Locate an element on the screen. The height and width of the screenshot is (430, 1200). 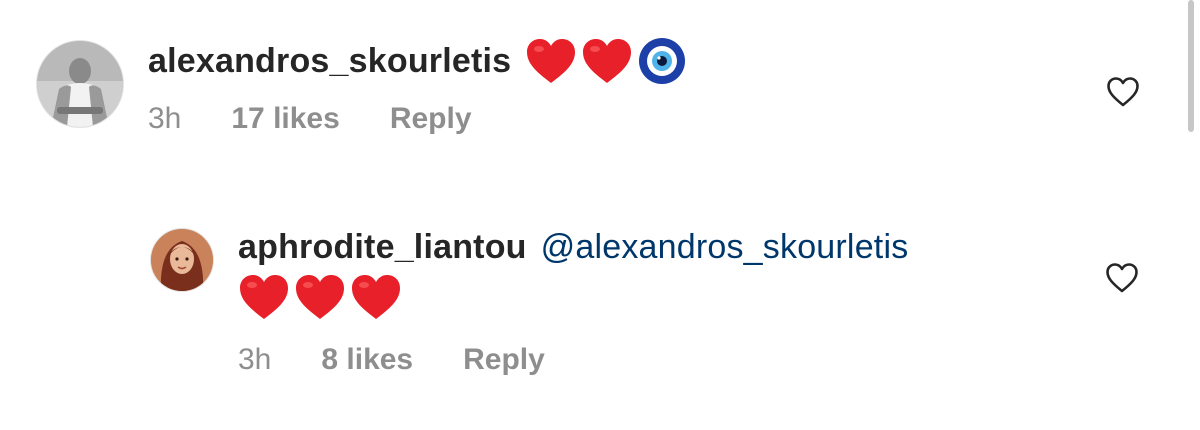
nazar-amulet-emoji-icon is located at coordinates (662, 61).